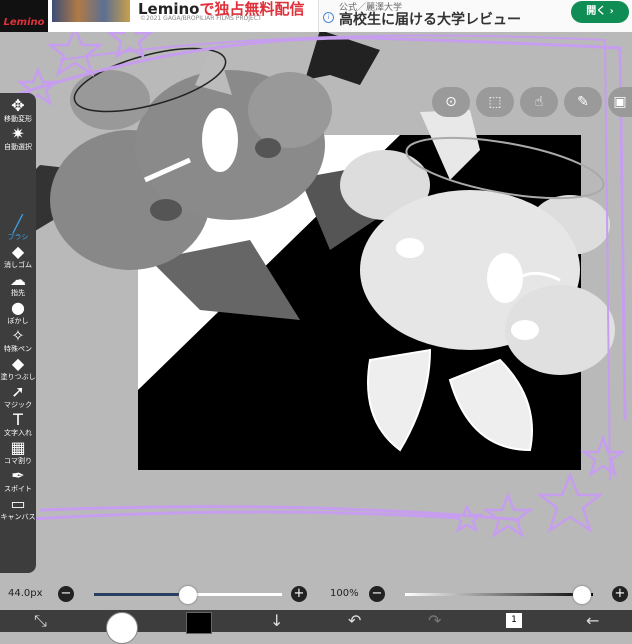 This screenshot has height=644, width=632. Describe the element at coordinates (377, 594) in the screenshot. I see `opacity-minus-button: −` at that location.